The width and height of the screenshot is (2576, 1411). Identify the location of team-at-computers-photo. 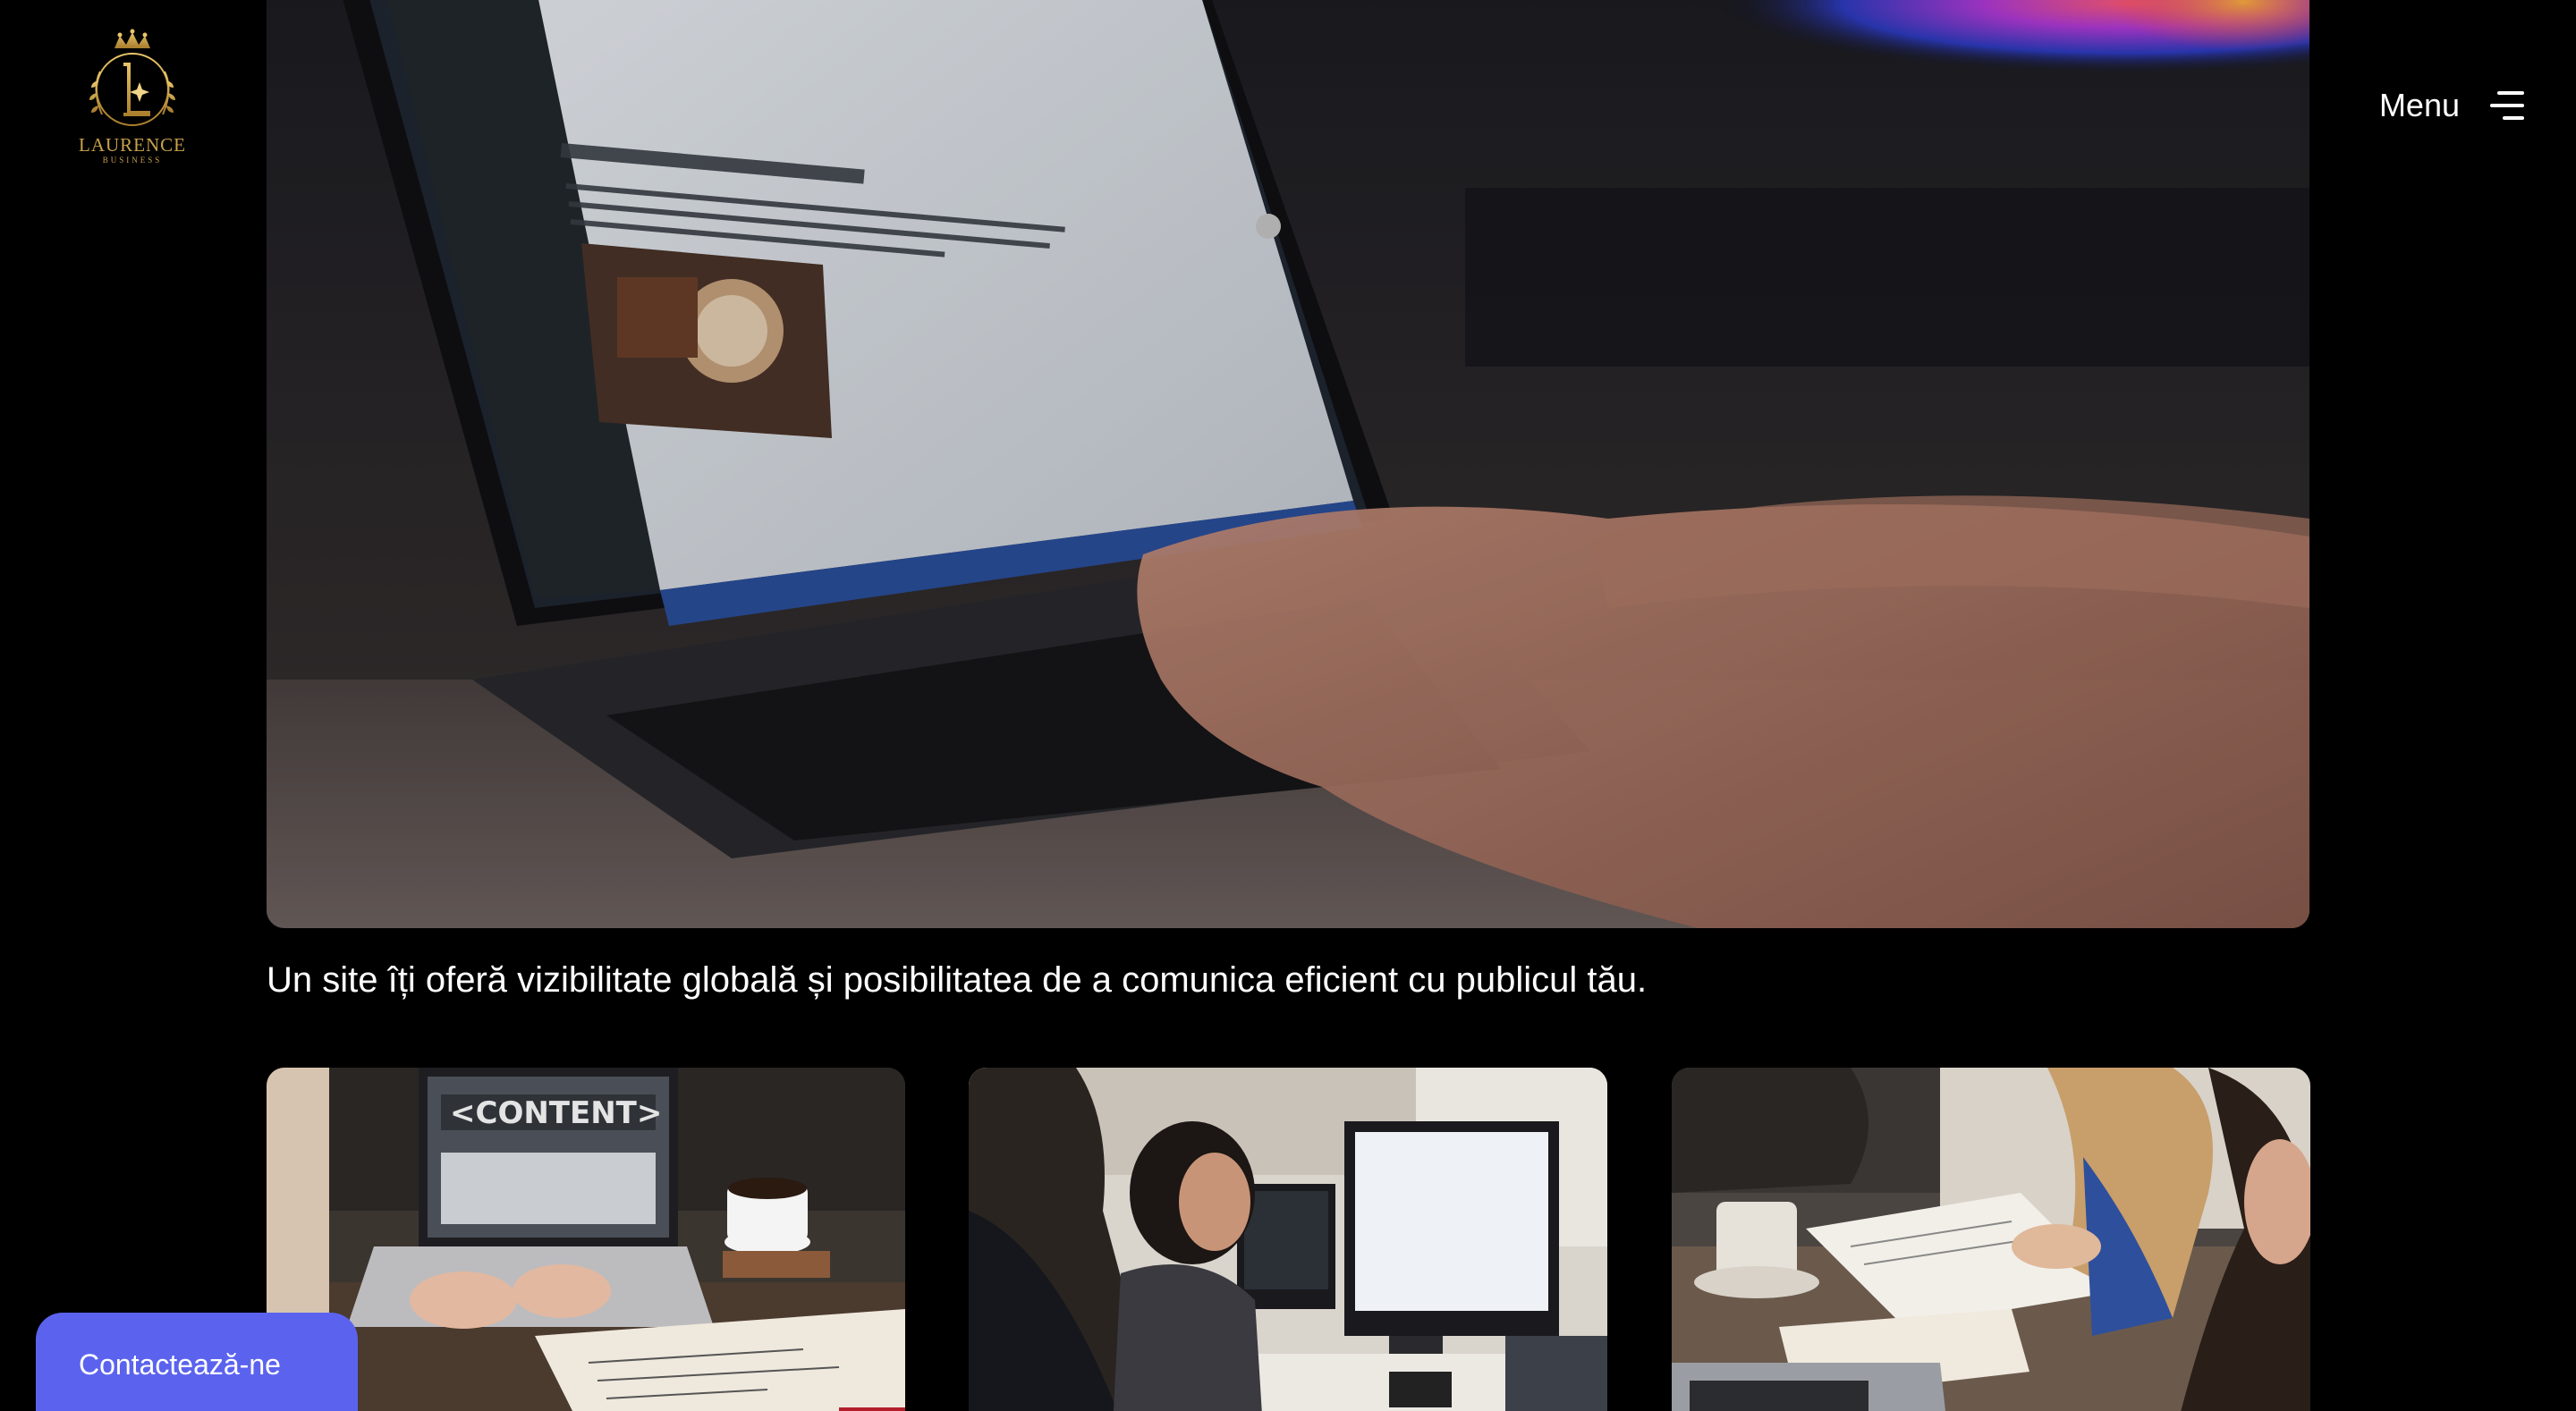
(1288, 1240).